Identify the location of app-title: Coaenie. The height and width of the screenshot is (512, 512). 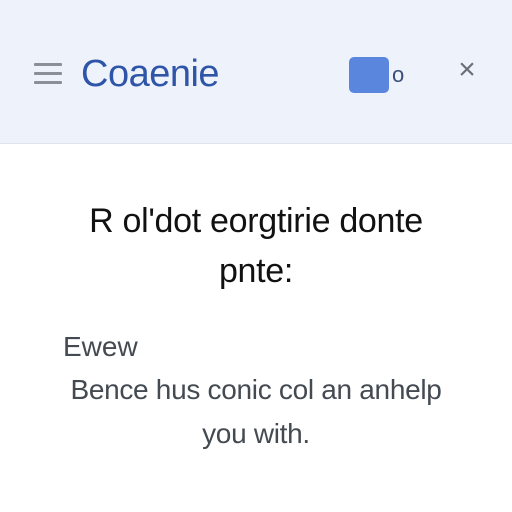
(150, 74).